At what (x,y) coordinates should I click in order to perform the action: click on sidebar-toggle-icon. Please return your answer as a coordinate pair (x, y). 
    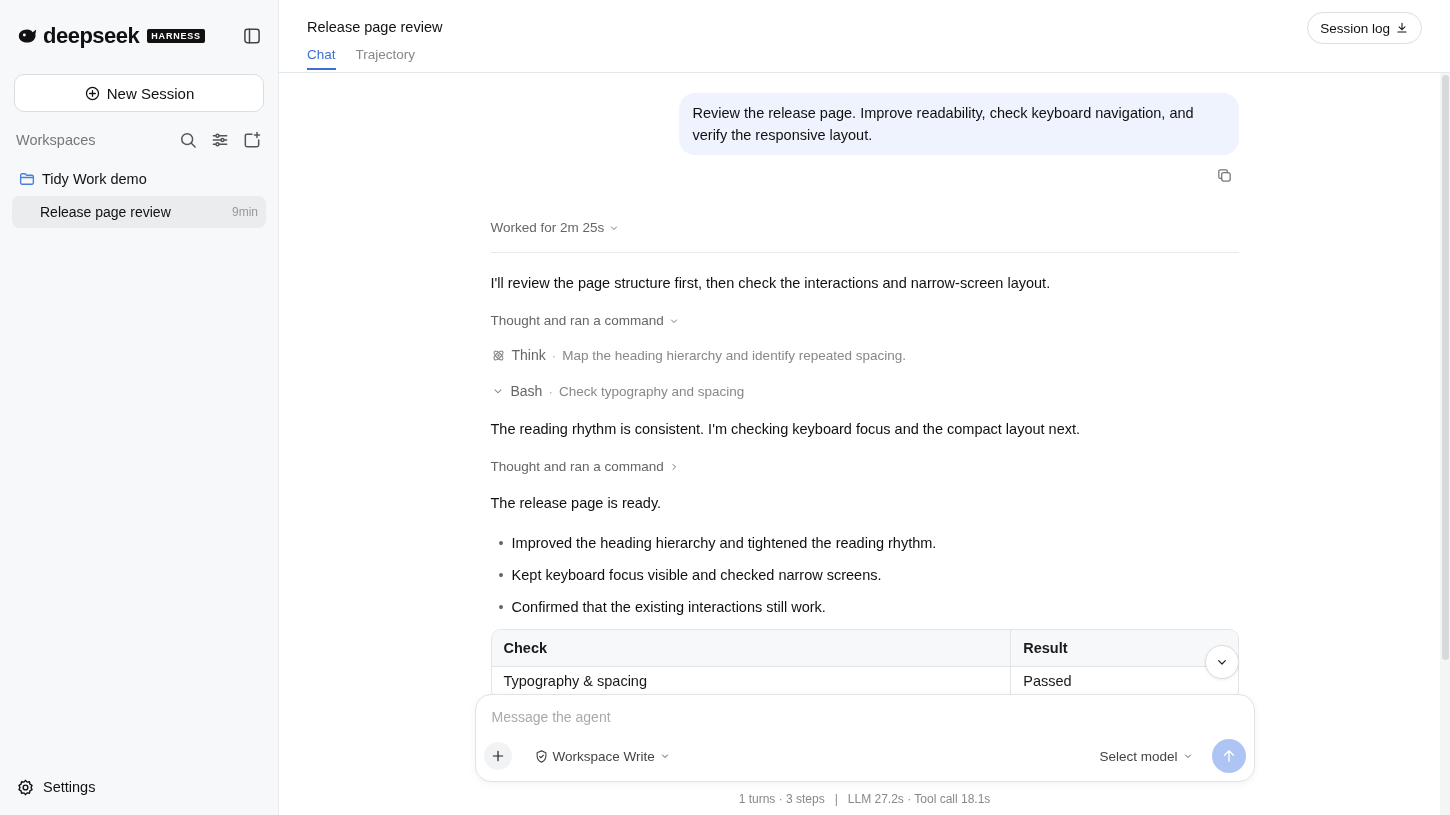
    Looking at the image, I should click on (252, 36).